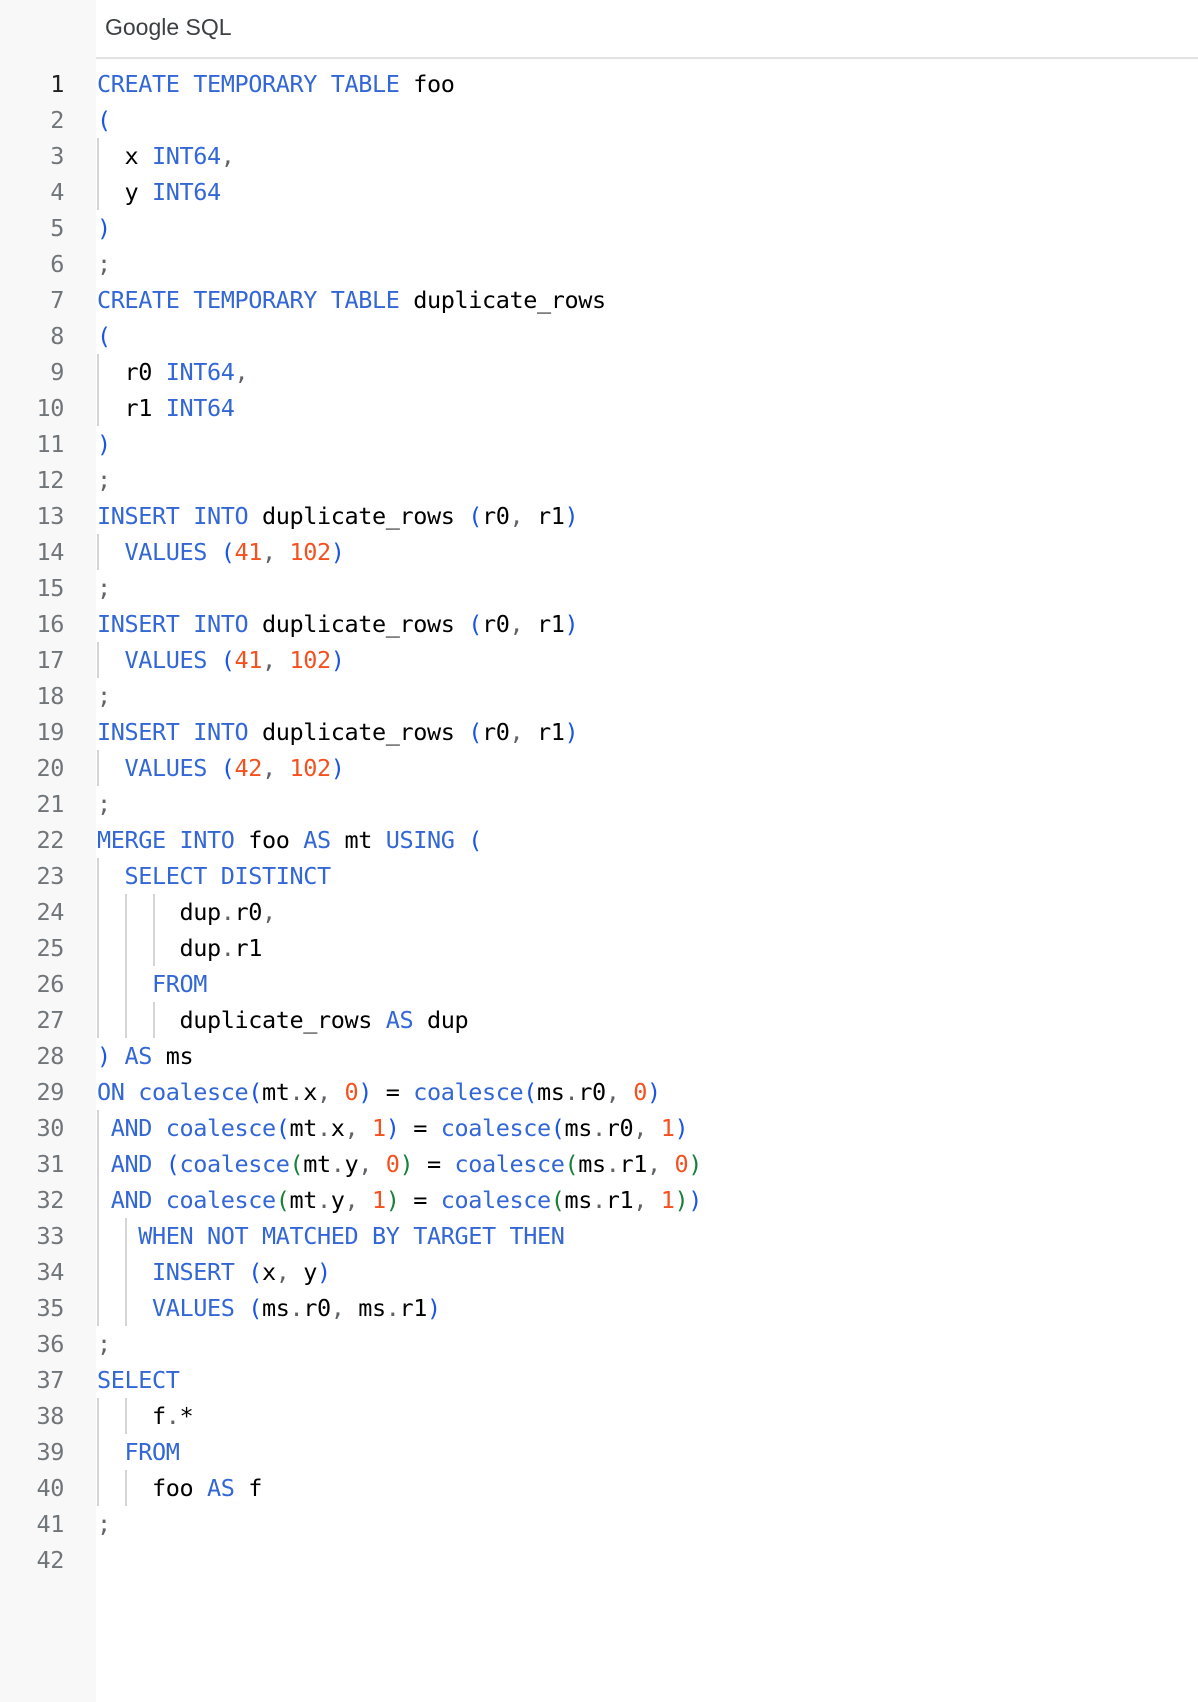 This screenshot has height=1702, width=1198. I want to click on code-line: 36;, so click(599, 1344).